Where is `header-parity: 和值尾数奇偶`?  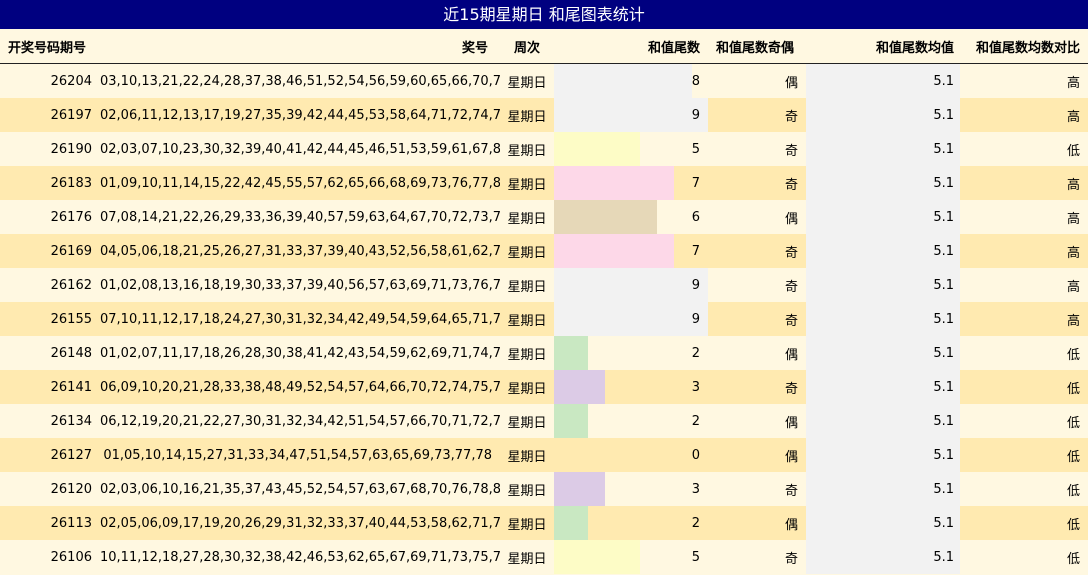
header-parity: 和值尾数奇偶 is located at coordinates (757, 46).